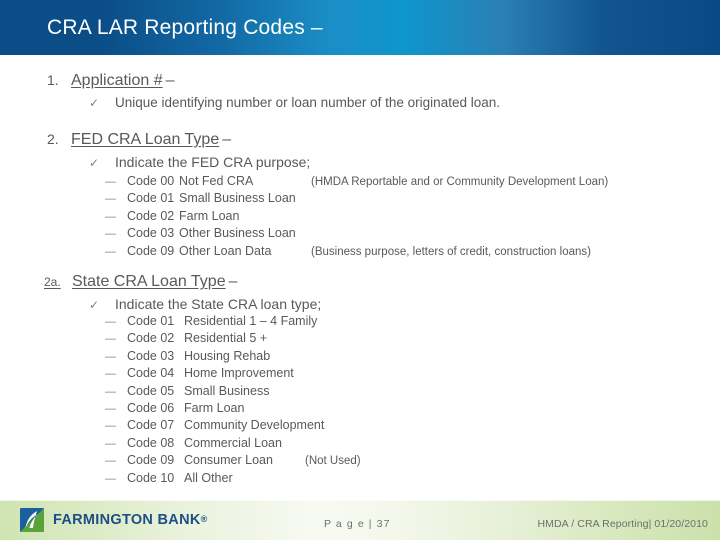  Describe the element at coordinates (237, 198) in the screenshot. I see `code-label: Small Business Loan` at that location.